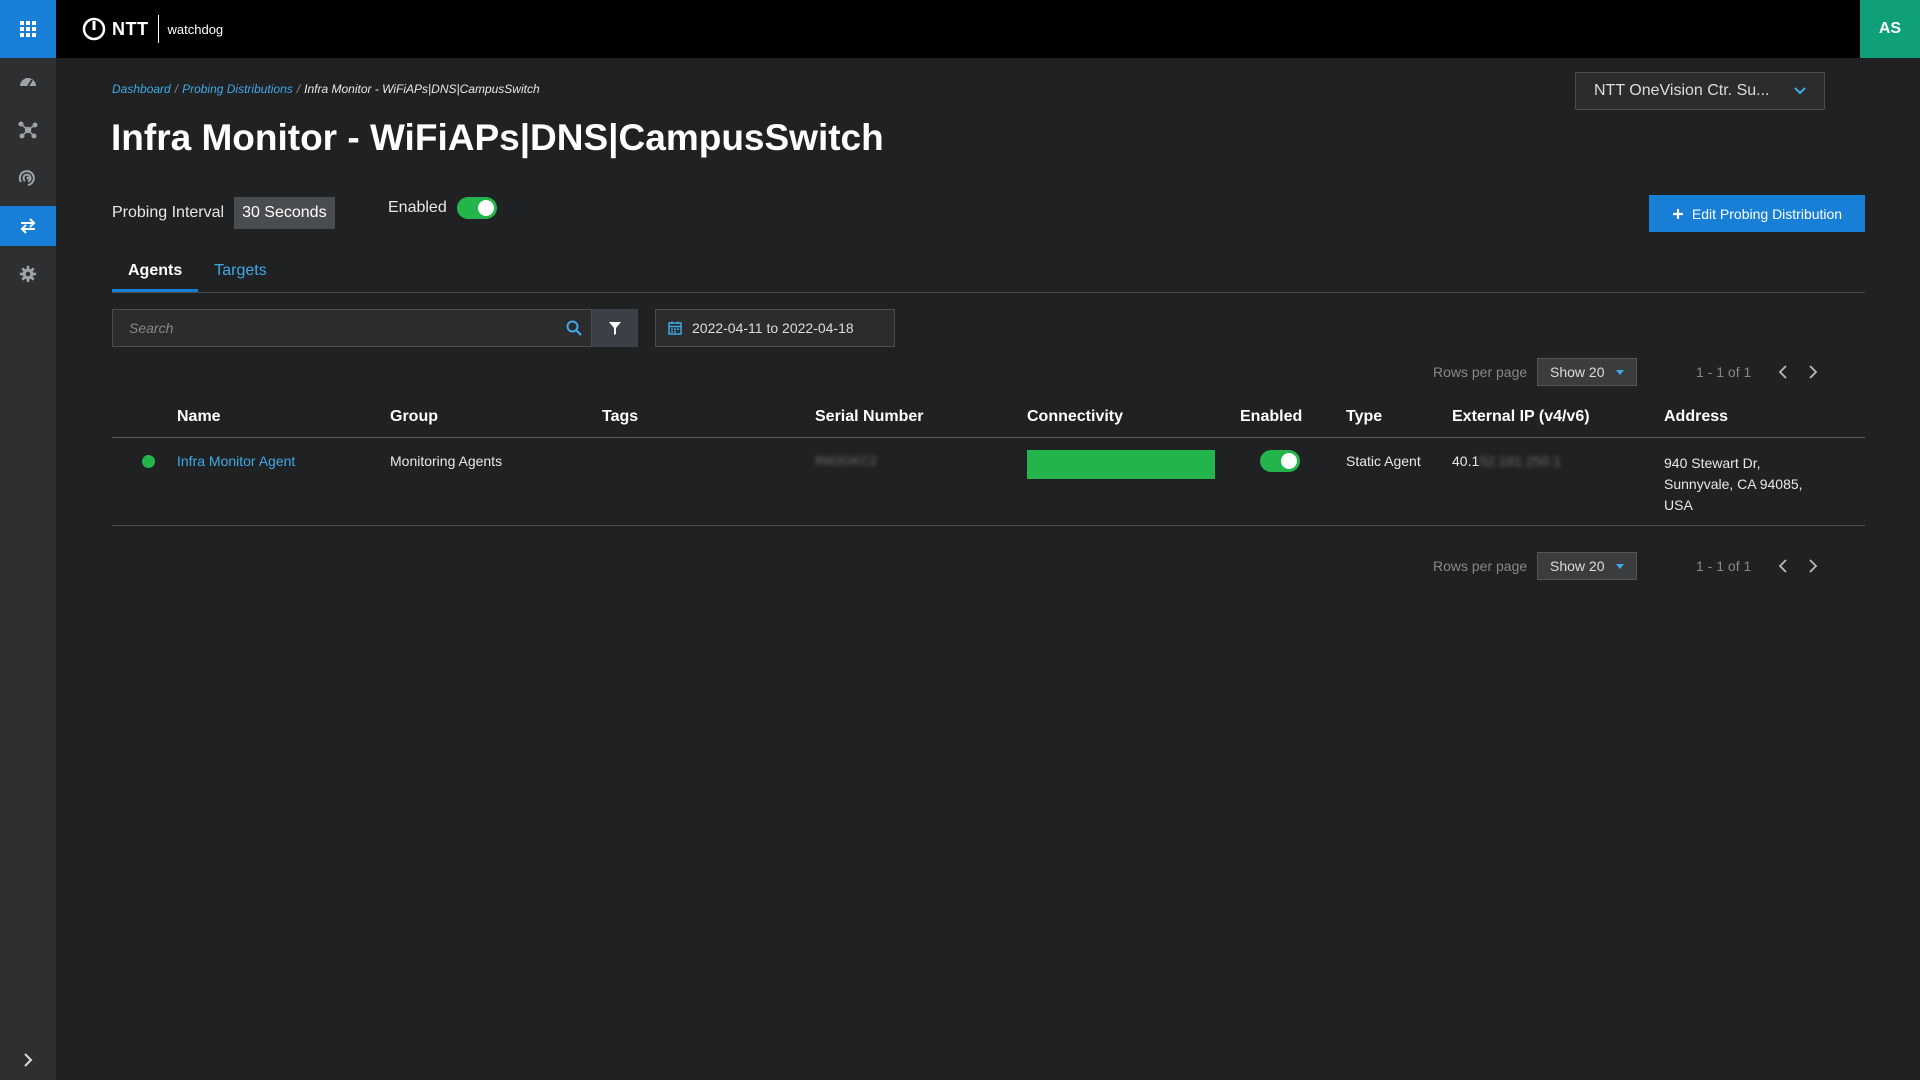  I want to click on gear-icon, so click(28, 274).